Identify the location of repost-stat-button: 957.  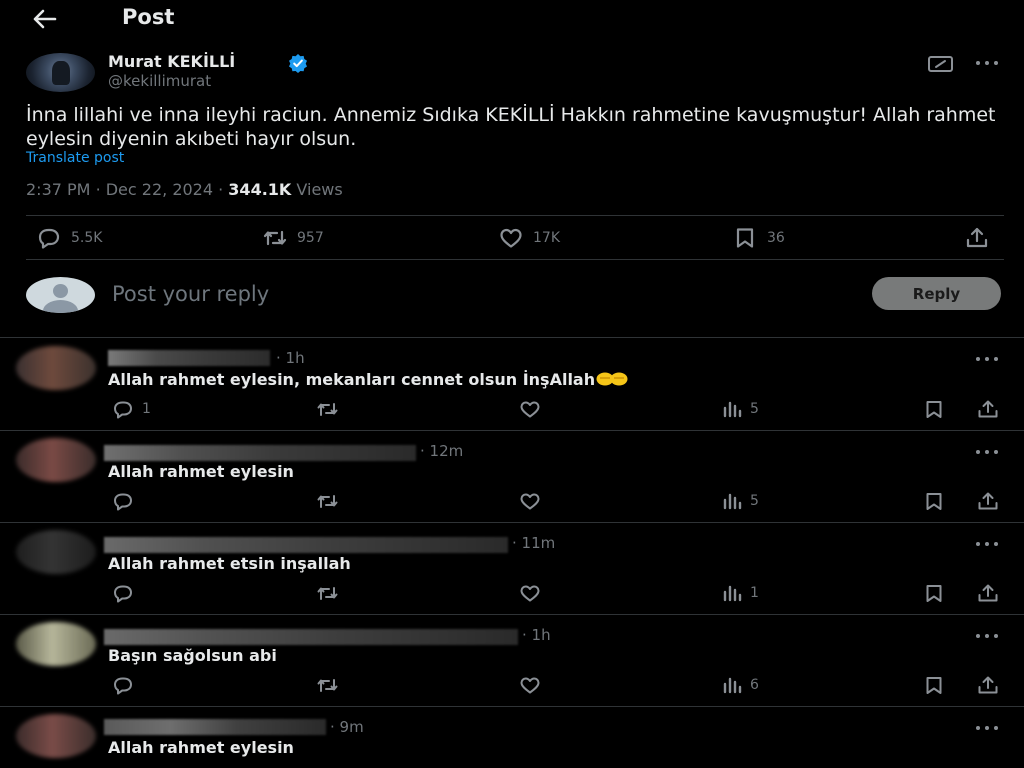
(293, 238).